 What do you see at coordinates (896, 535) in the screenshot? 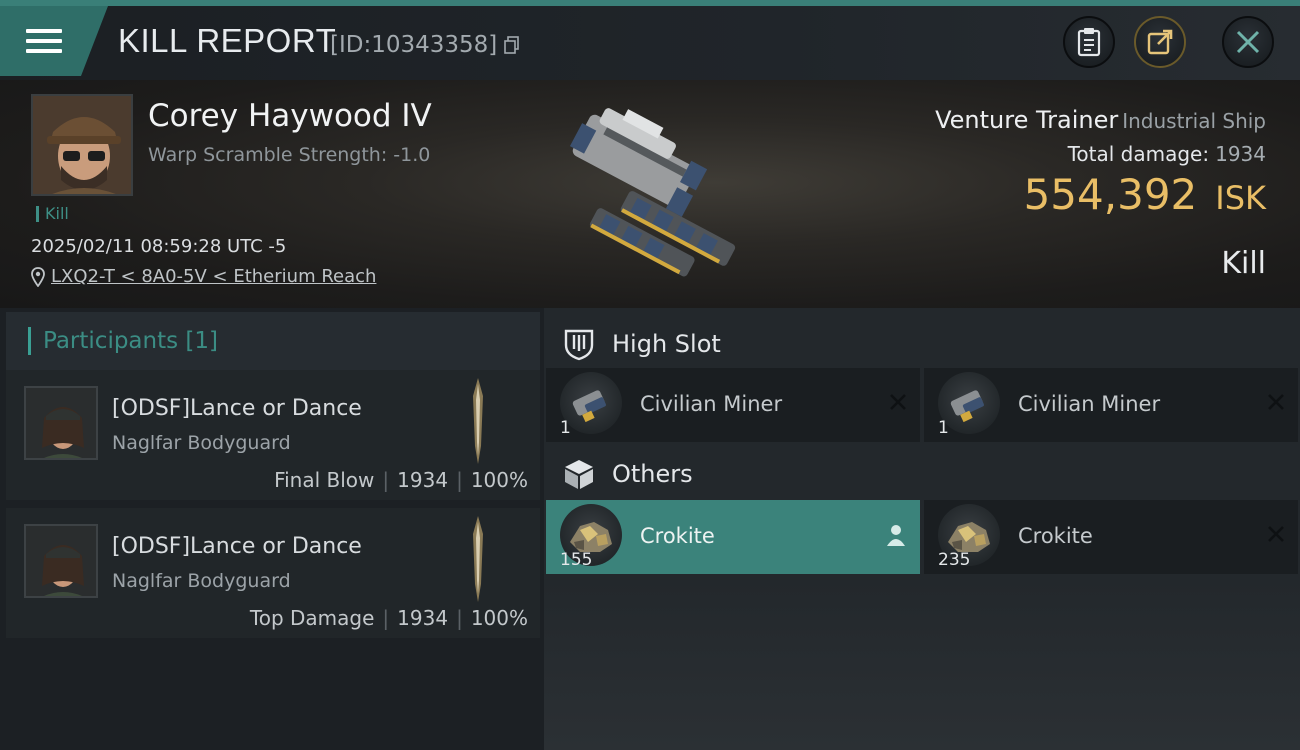
I see `person-icon` at bounding box center [896, 535].